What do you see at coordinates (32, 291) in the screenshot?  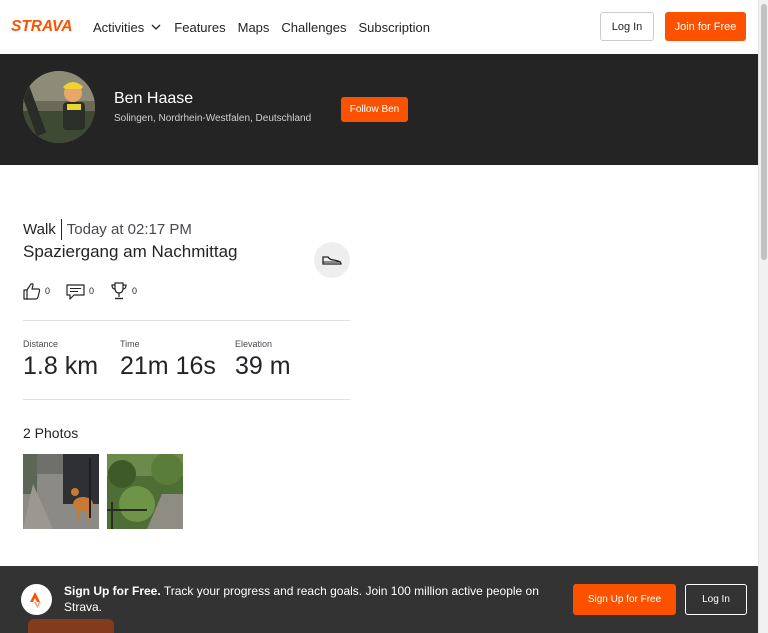 I see `thumbs-up-icon` at bounding box center [32, 291].